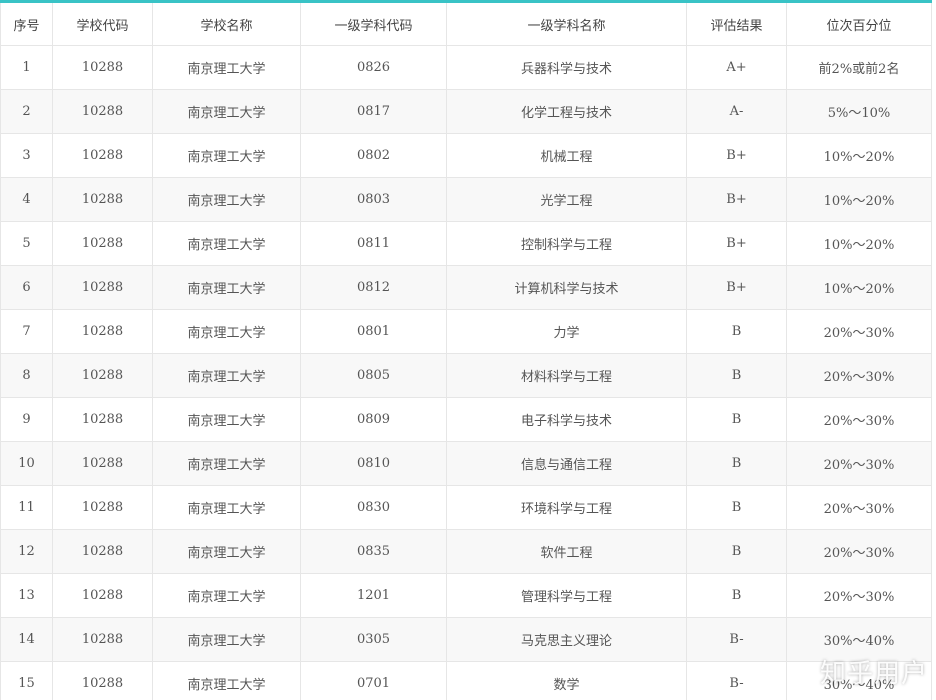 The image size is (936, 700). I want to click on cell-discipline-code: 0809, so click(373, 419).